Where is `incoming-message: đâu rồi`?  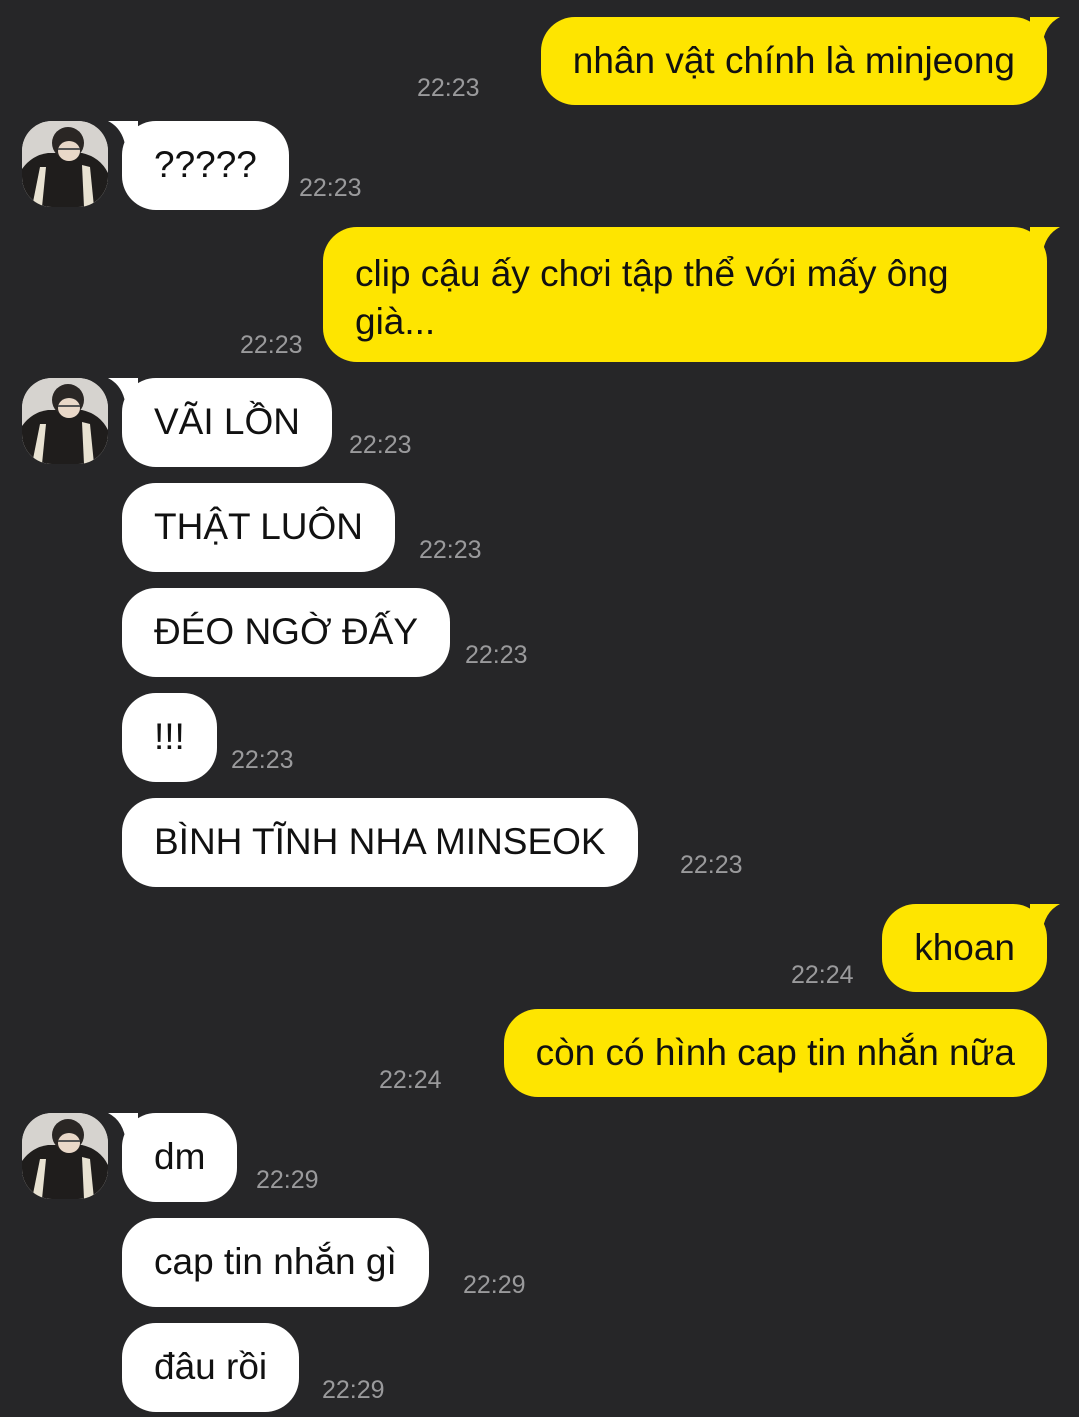
incoming-message: đâu rồi is located at coordinates (211, 1367).